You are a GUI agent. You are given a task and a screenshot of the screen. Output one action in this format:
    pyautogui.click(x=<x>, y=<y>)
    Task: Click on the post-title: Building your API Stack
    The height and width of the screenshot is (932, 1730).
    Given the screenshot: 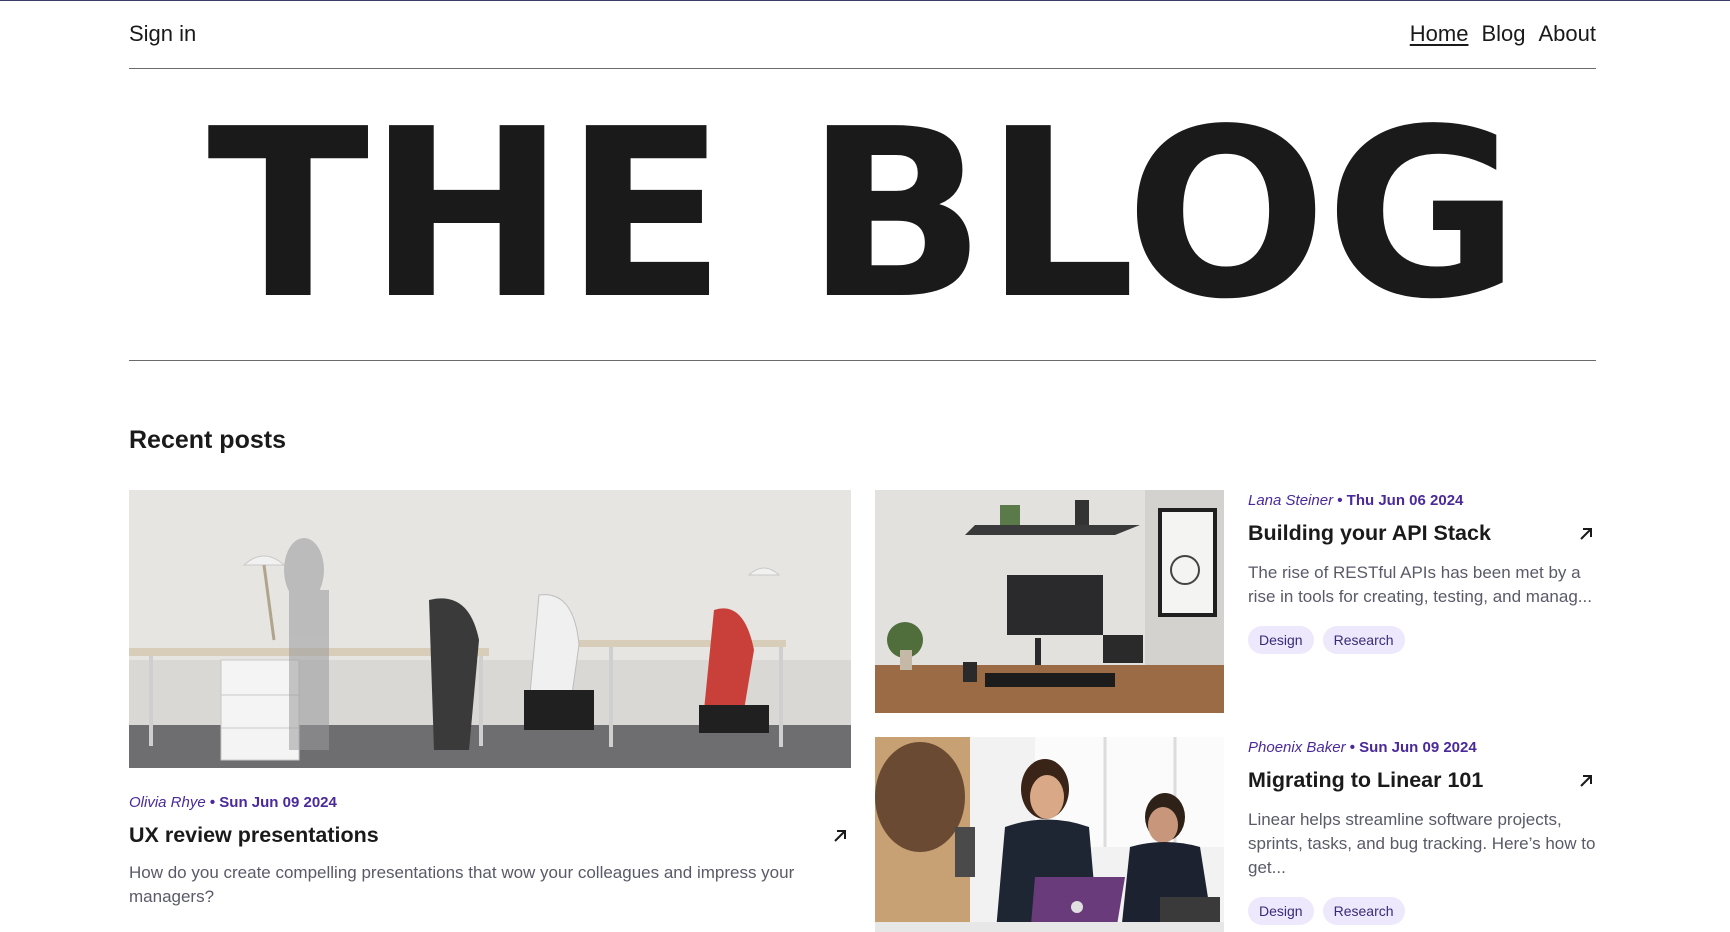 What is the action you would take?
    pyautogui.click(x=1369, y=533)
    